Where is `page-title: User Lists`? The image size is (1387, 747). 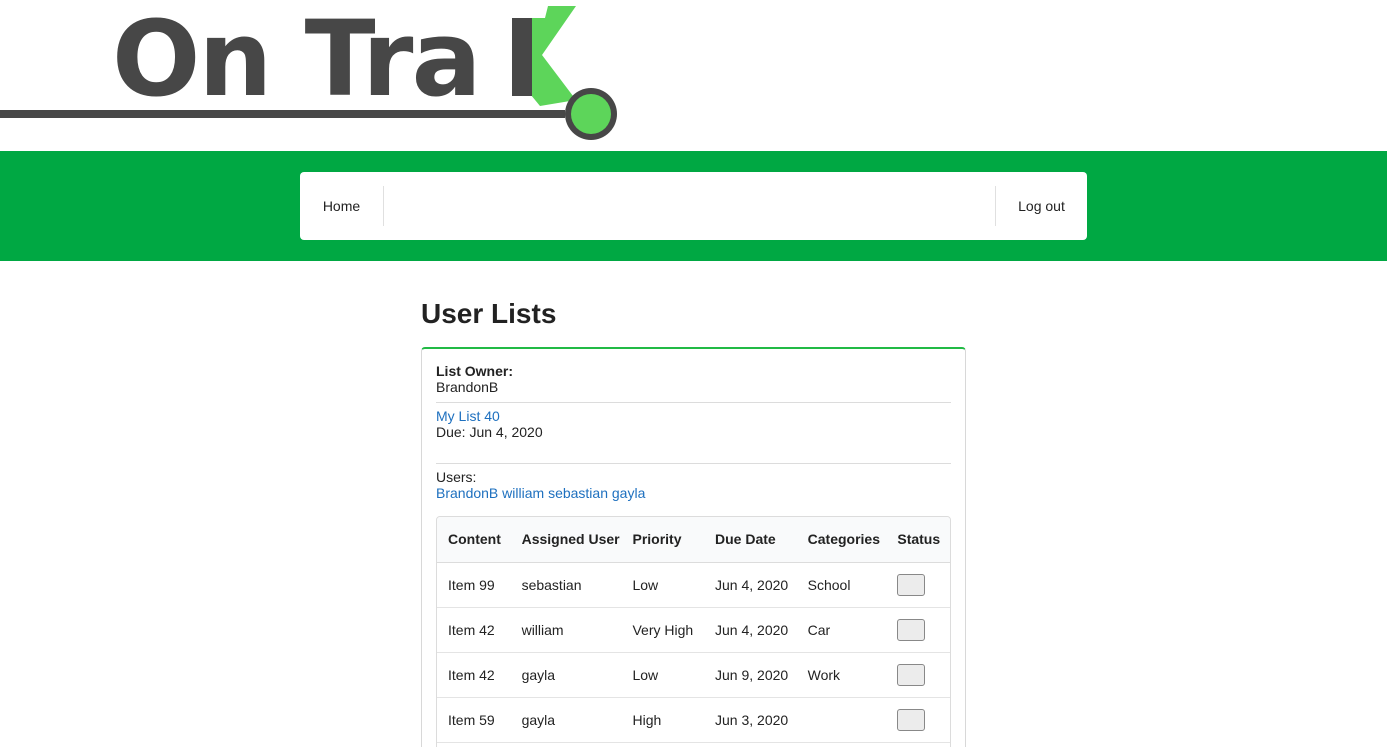
page-title: User Lists is located at coordinates (489, 313).